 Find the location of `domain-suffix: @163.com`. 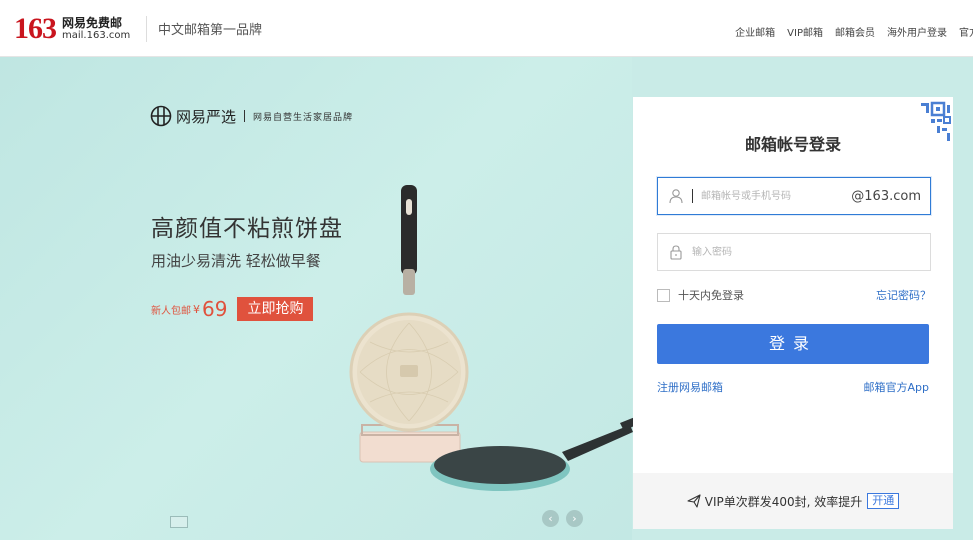

domain-suffix: @163.com is located at coordinates (886, 196).